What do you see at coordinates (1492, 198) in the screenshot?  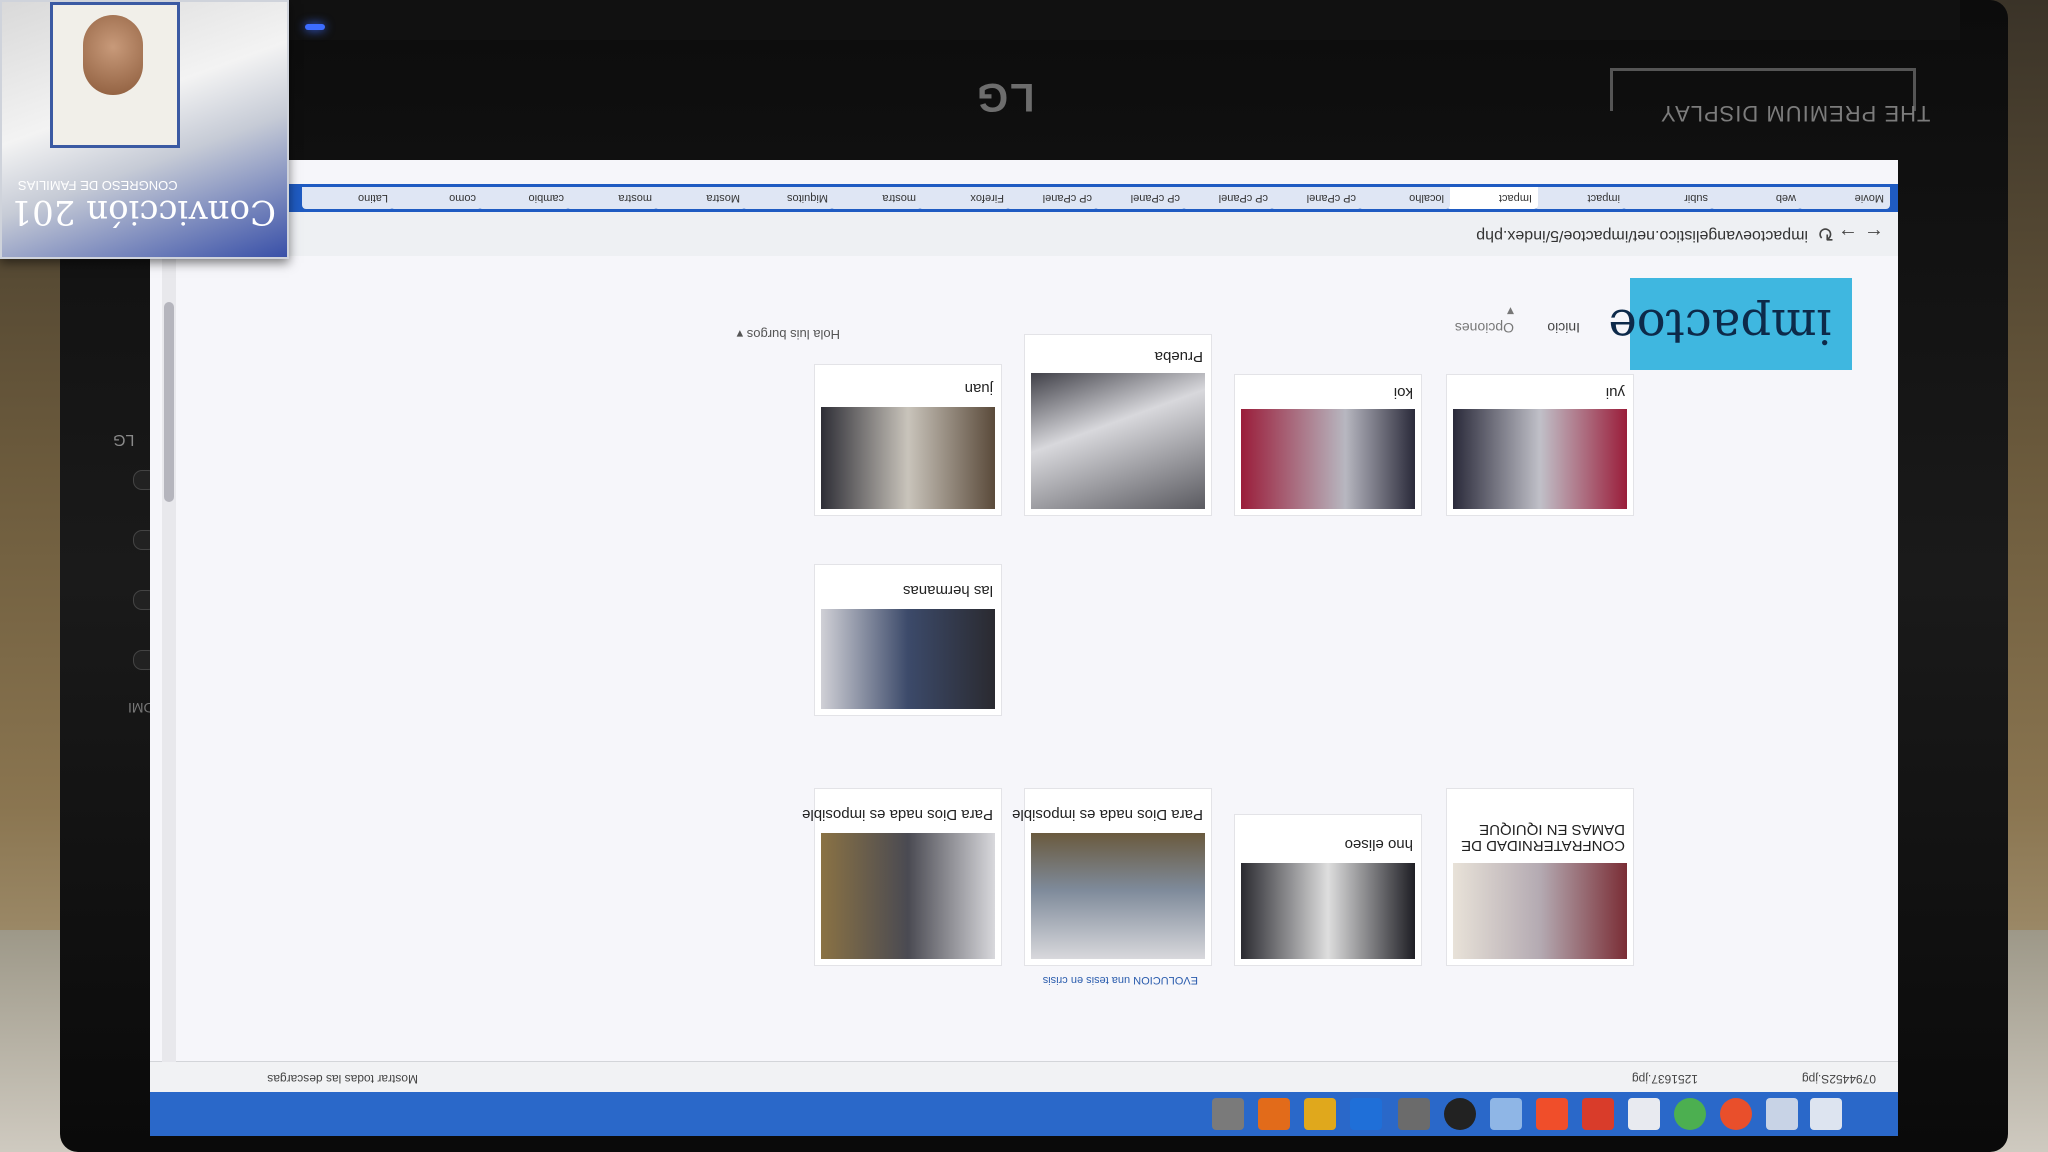 I see `browser-tab-active: Impact` at bounding box center [1492, 198].